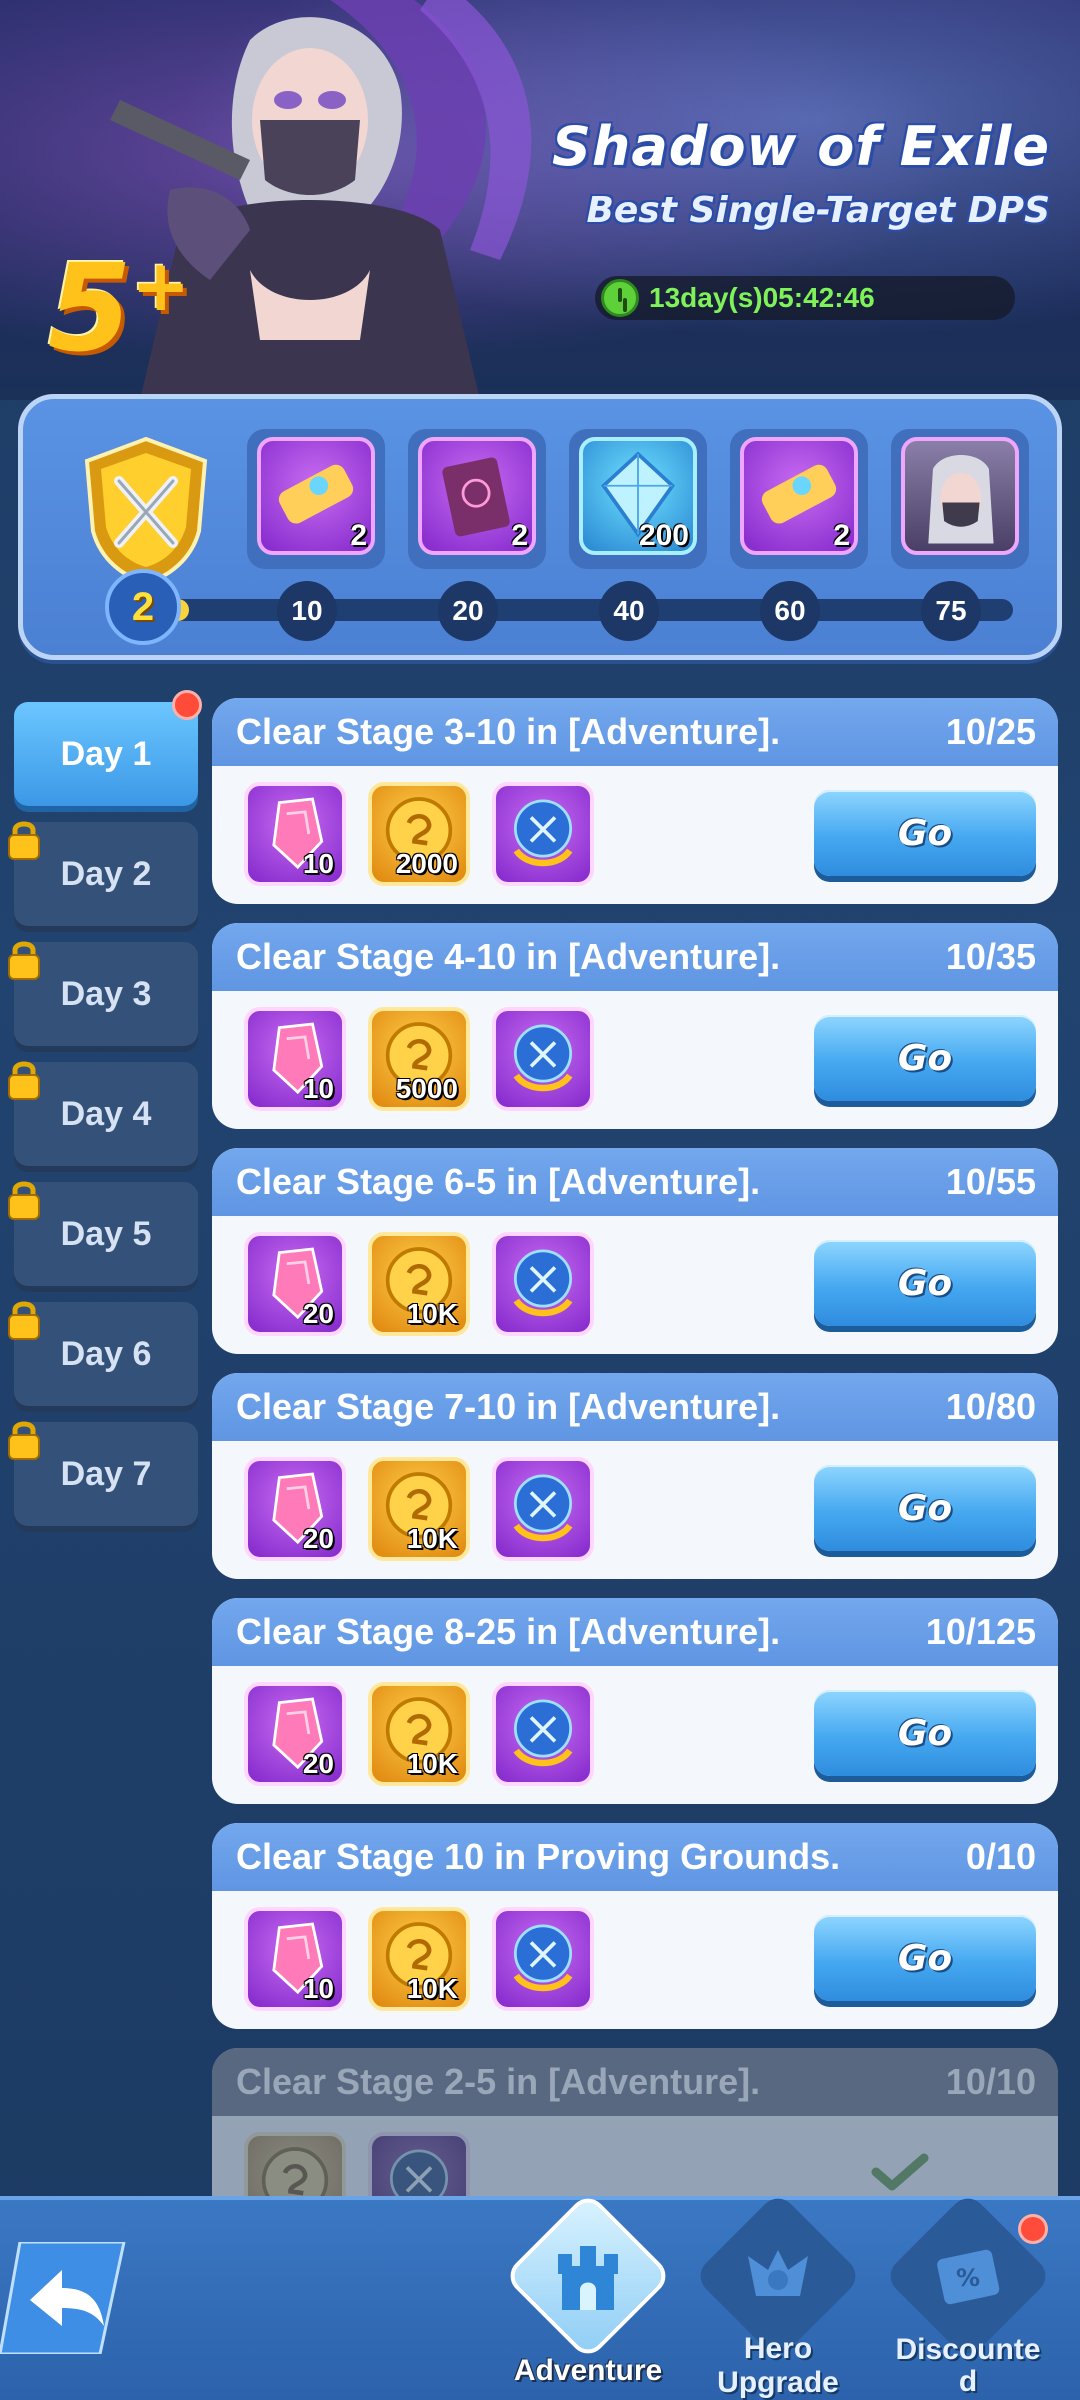  What do you see at coordinates (635, 1857) in the screenshot?
I see `task-header: Clear Stage 10 in Proving Grounds. 0/10` at bounding box center [635, 1857].